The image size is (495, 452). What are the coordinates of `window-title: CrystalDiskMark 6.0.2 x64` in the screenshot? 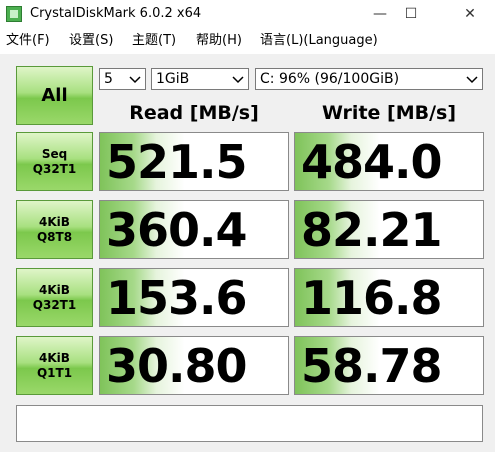 It's located at (116, 13).